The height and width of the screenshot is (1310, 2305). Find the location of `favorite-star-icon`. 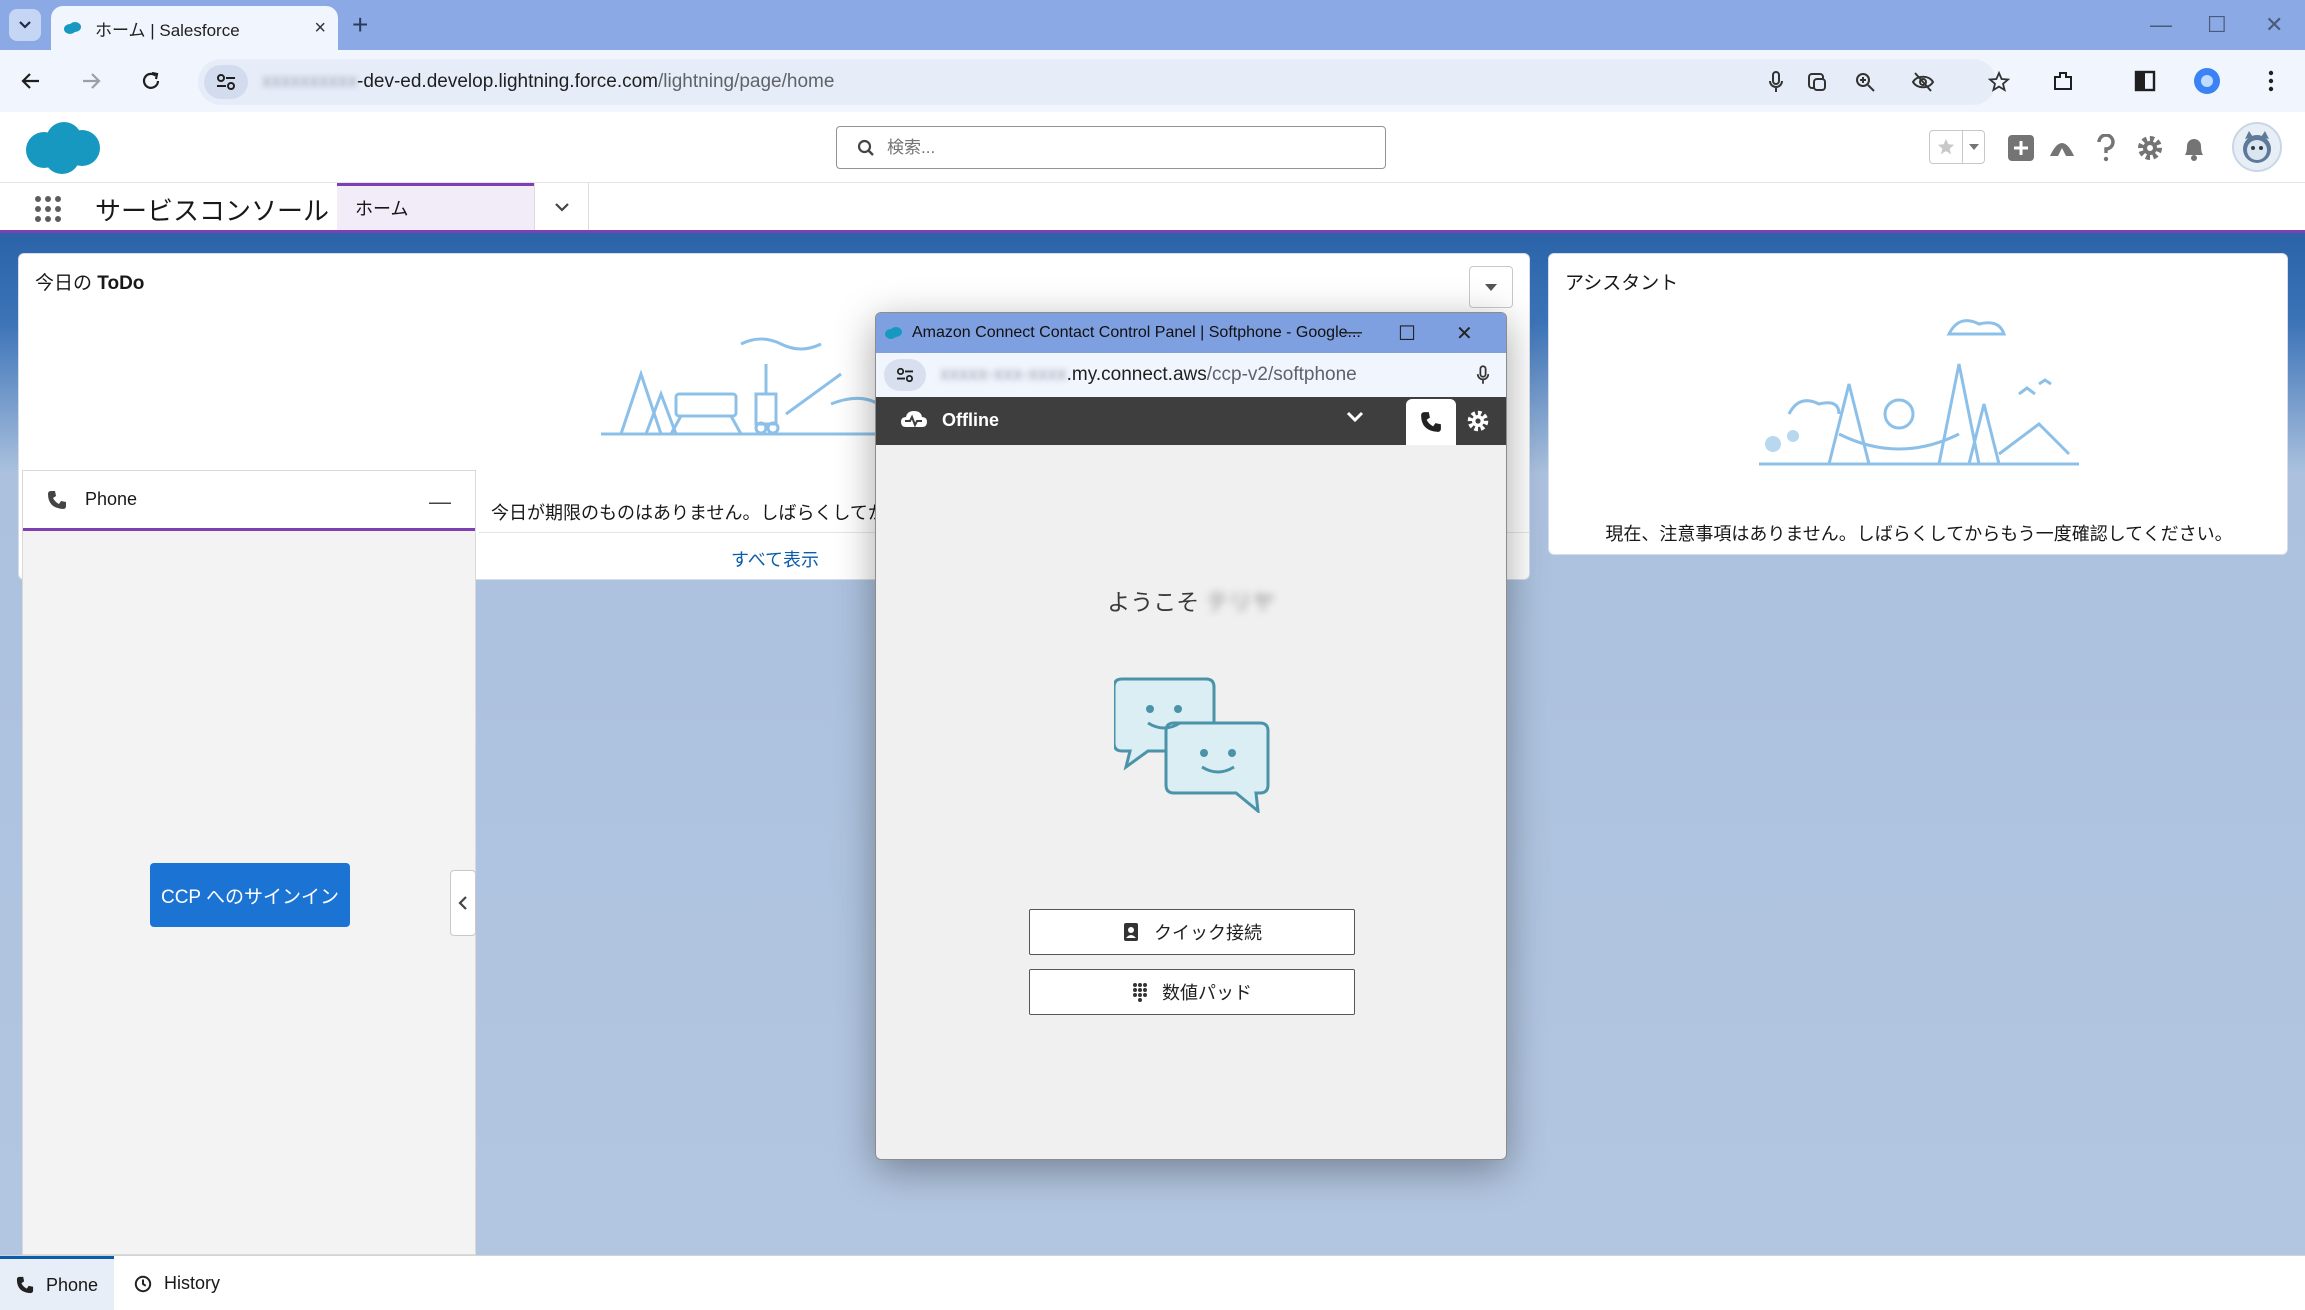

favorite-star-icon is located at coordinates (1946, 147).